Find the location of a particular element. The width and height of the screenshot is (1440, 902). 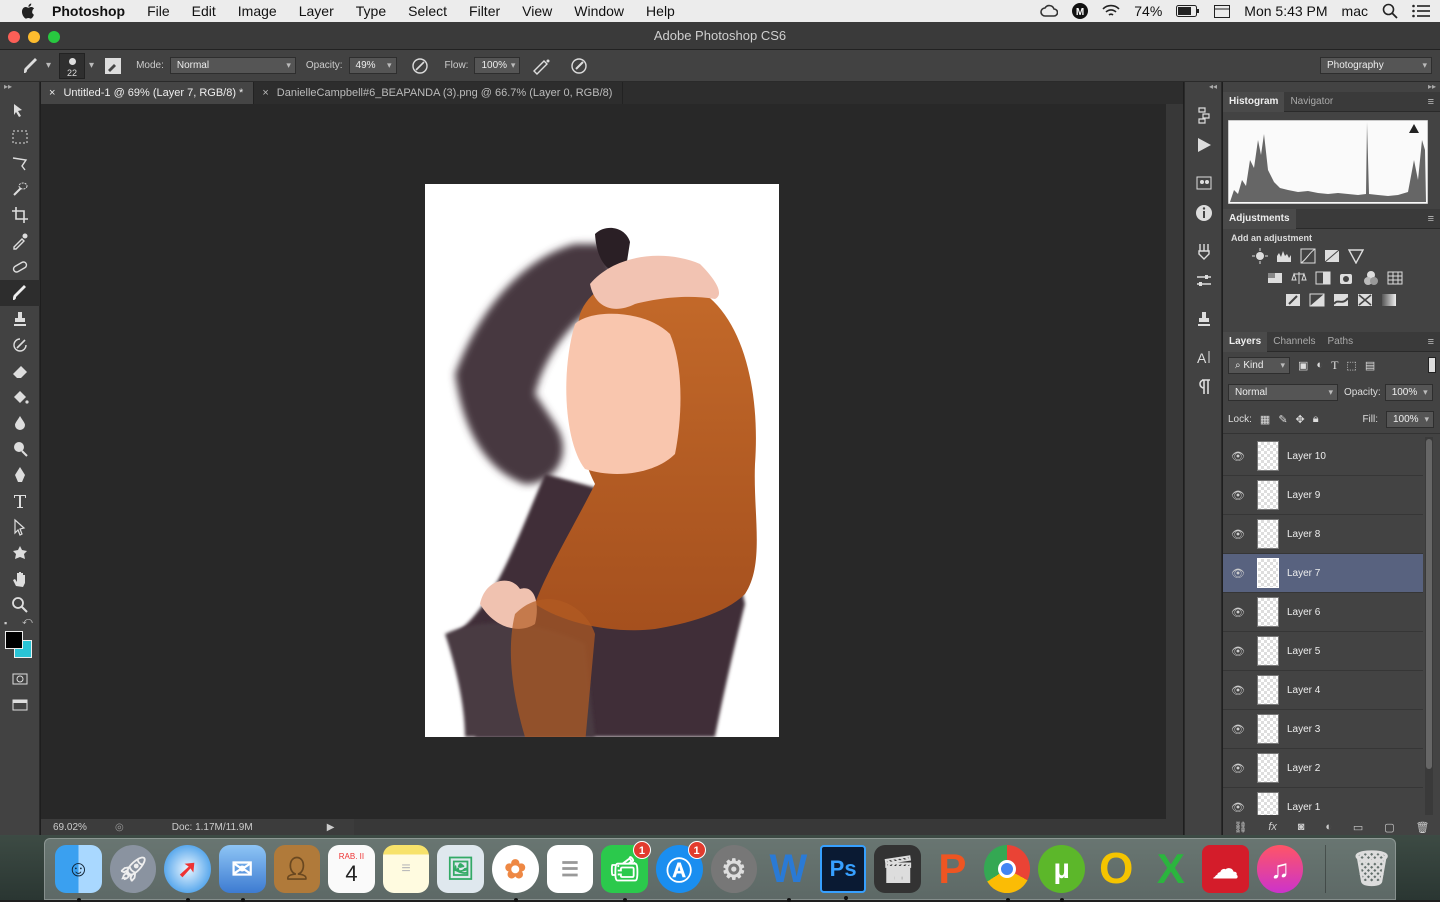

invert-icon is located at coordinates (1293, 300).